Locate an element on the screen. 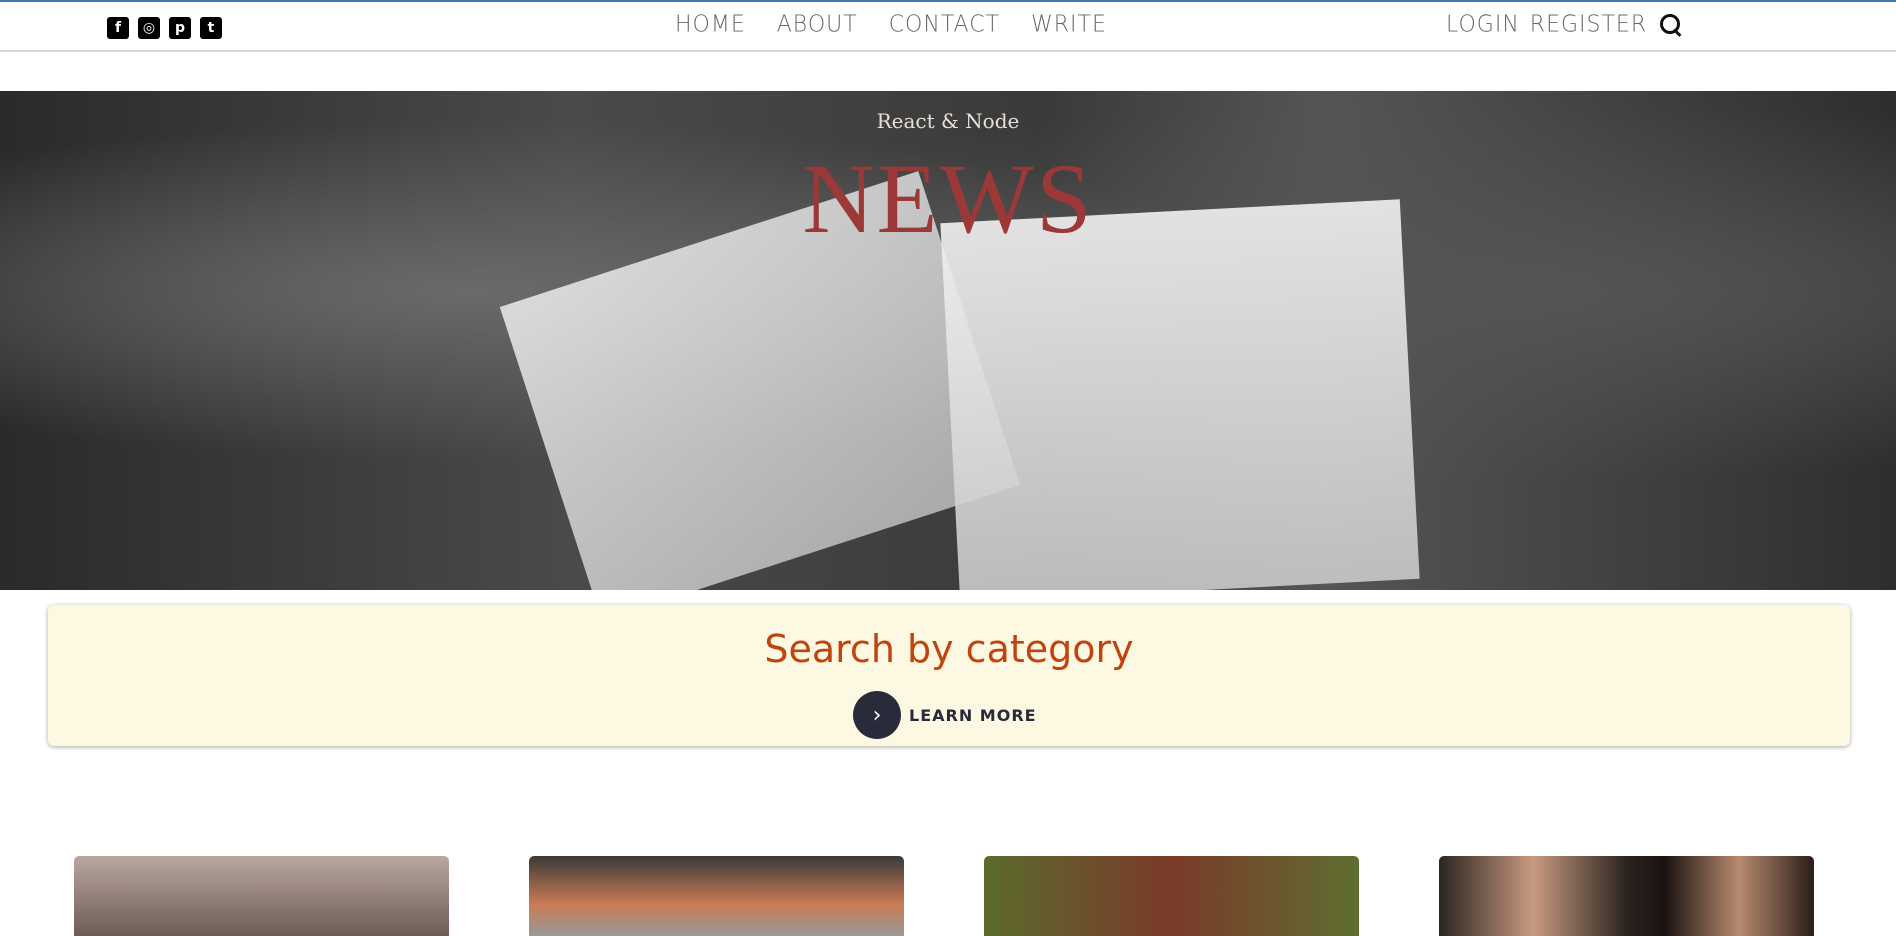  nav-contact: CONTACT is located at coordinates (944, 24).